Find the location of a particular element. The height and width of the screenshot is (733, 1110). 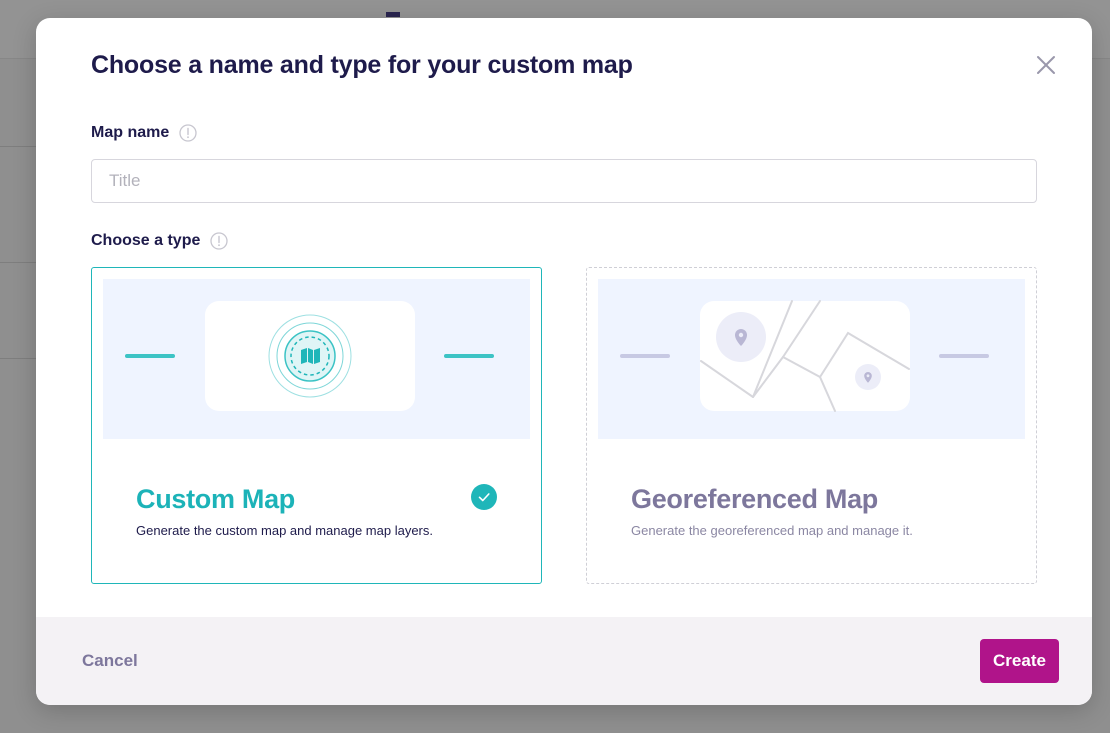

choose-type-label: Choose a type is located at coordinates (160, 241).